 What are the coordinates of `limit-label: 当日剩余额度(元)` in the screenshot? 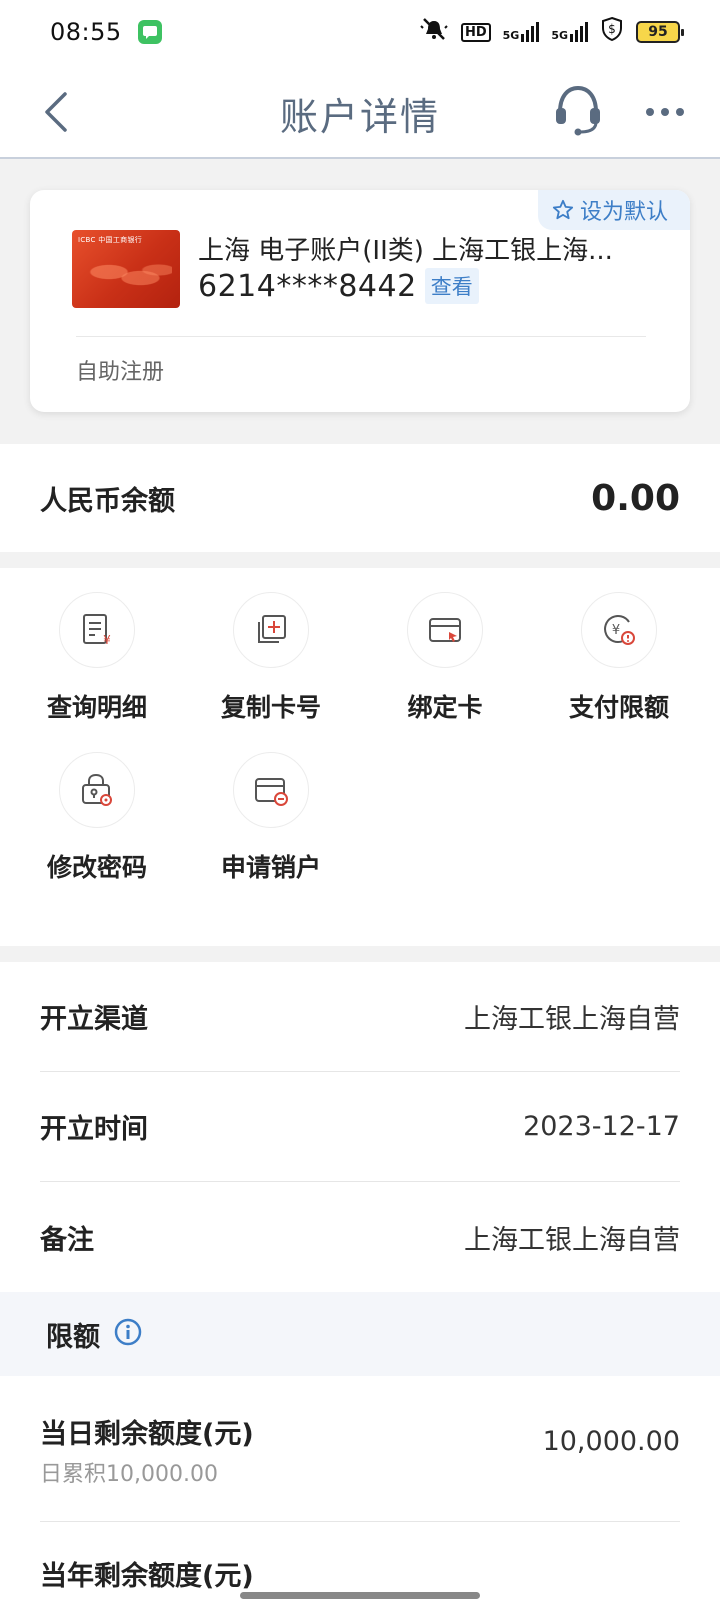 It's located at (147, 1434).